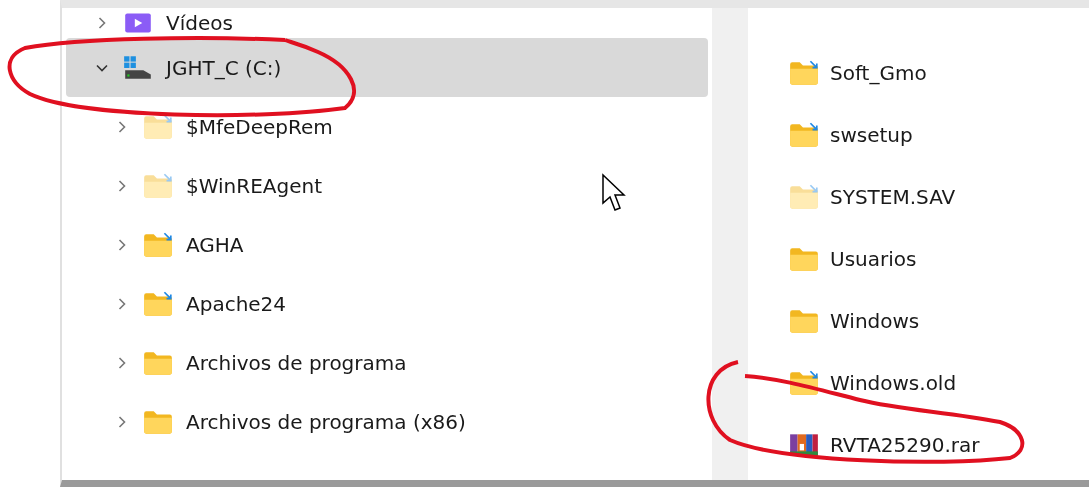 Image resolution: width=1089 pixels, height=487 pixels. I want to click on file-item: SYSTEM.SAV, so click(918, 197).